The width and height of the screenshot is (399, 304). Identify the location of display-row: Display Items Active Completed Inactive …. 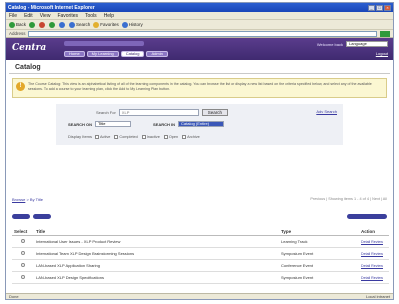
(136, 136).